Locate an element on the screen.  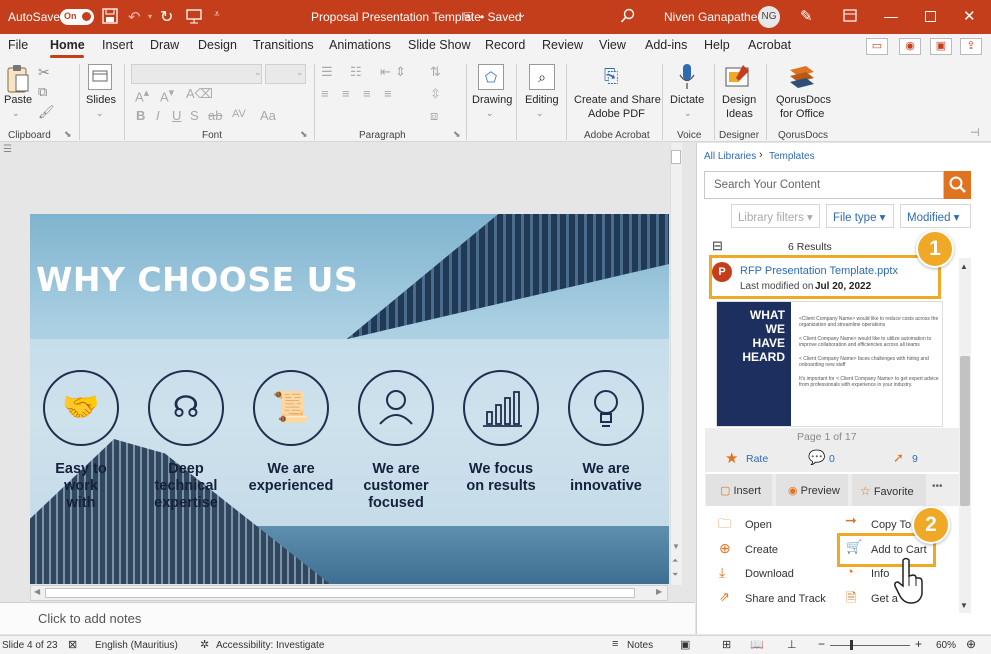
slides-button: Slides is located at coordinates (101, 100).